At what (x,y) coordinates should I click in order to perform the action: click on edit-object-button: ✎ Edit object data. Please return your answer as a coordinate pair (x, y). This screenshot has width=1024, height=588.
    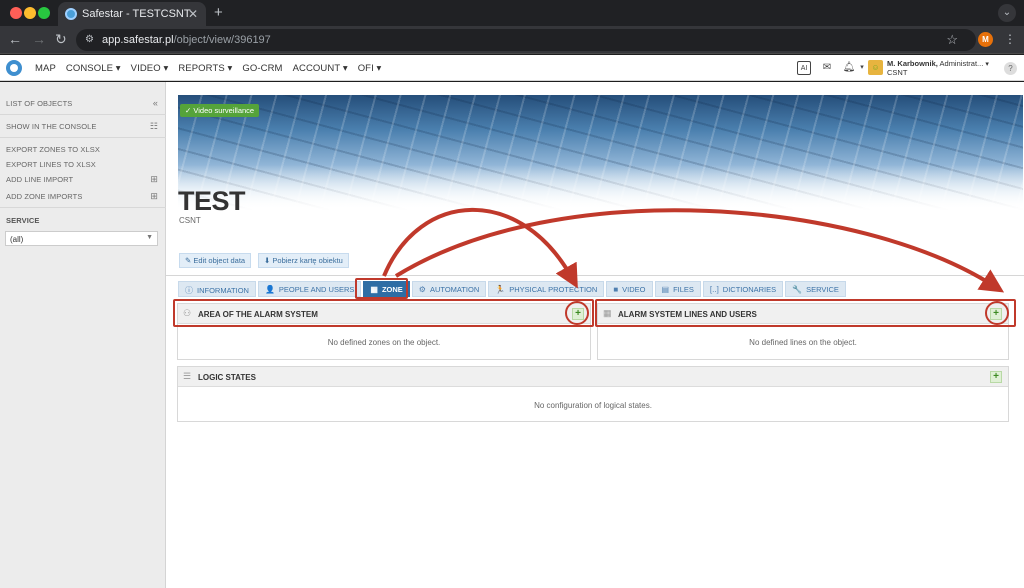
    Looking at the image, I should click on (215, 260).